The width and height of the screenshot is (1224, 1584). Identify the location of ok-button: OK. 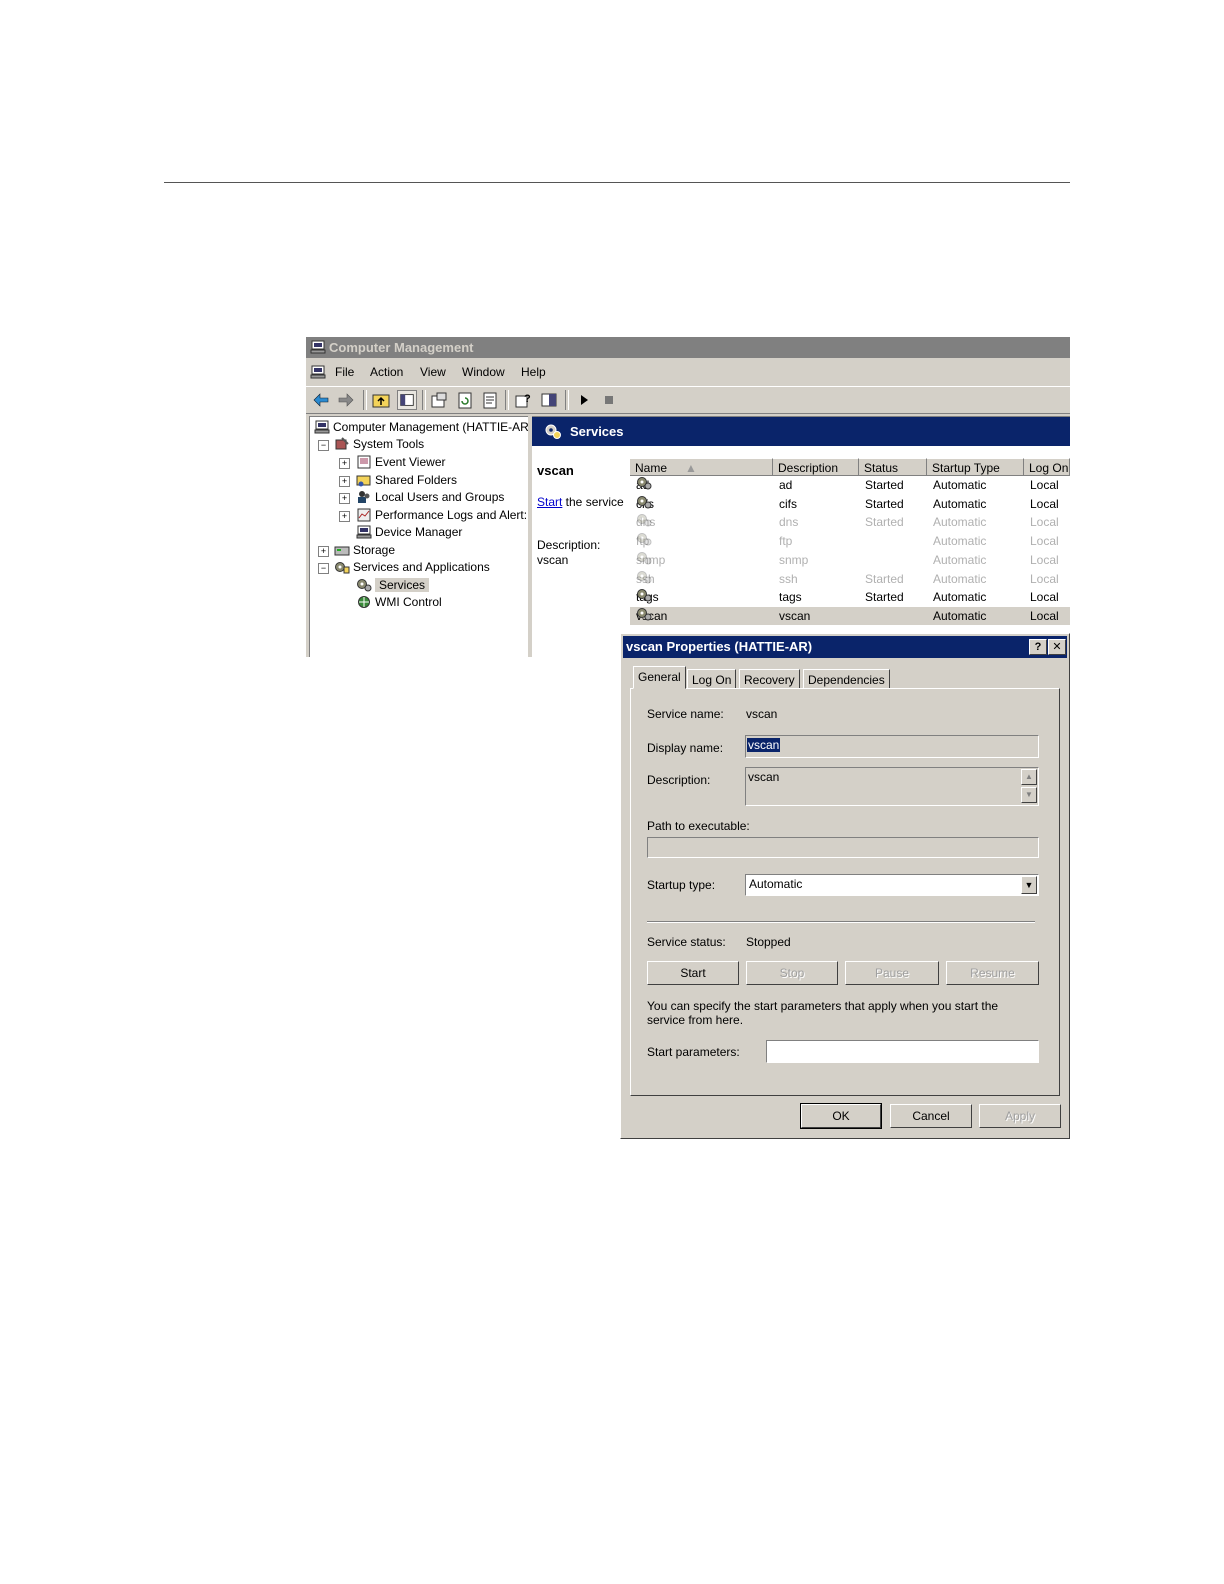
(841, 1116).